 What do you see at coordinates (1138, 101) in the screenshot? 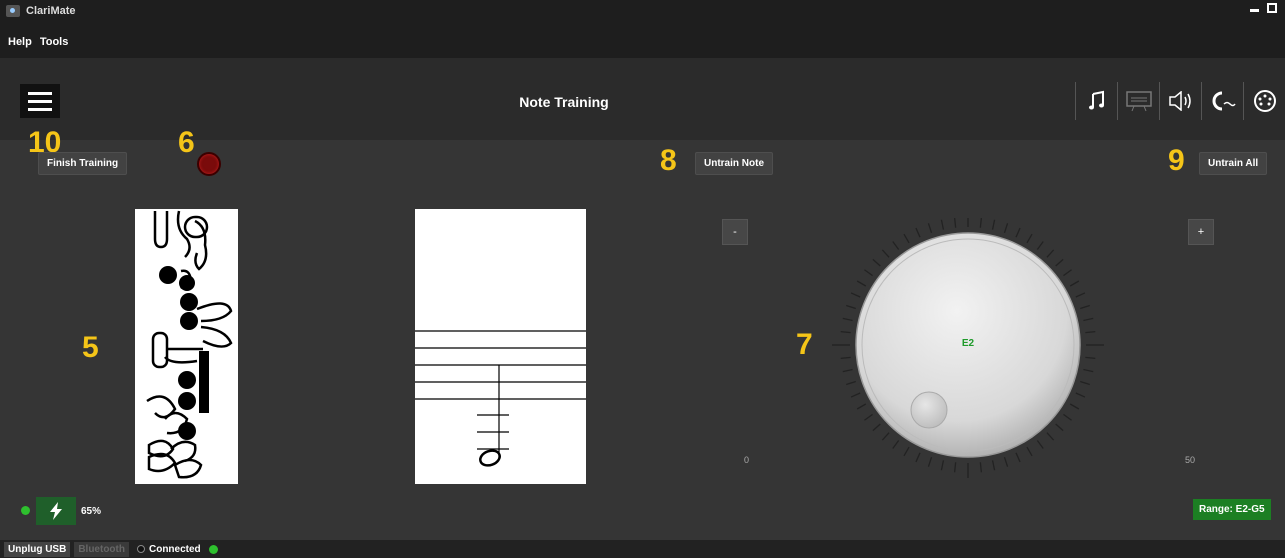
I see `keyboard-icon` at bounding box center [1138, 101].